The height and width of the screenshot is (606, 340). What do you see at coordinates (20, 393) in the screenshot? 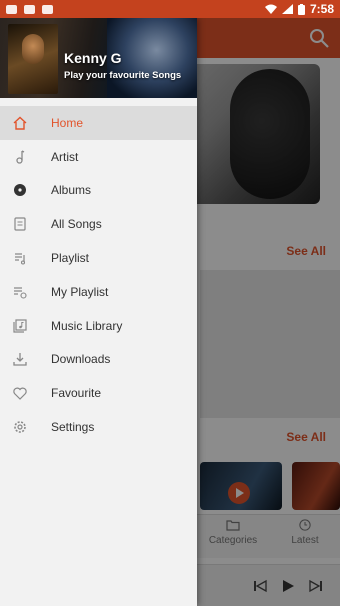
I see `heart-icon` at bounding box center [20, 393].